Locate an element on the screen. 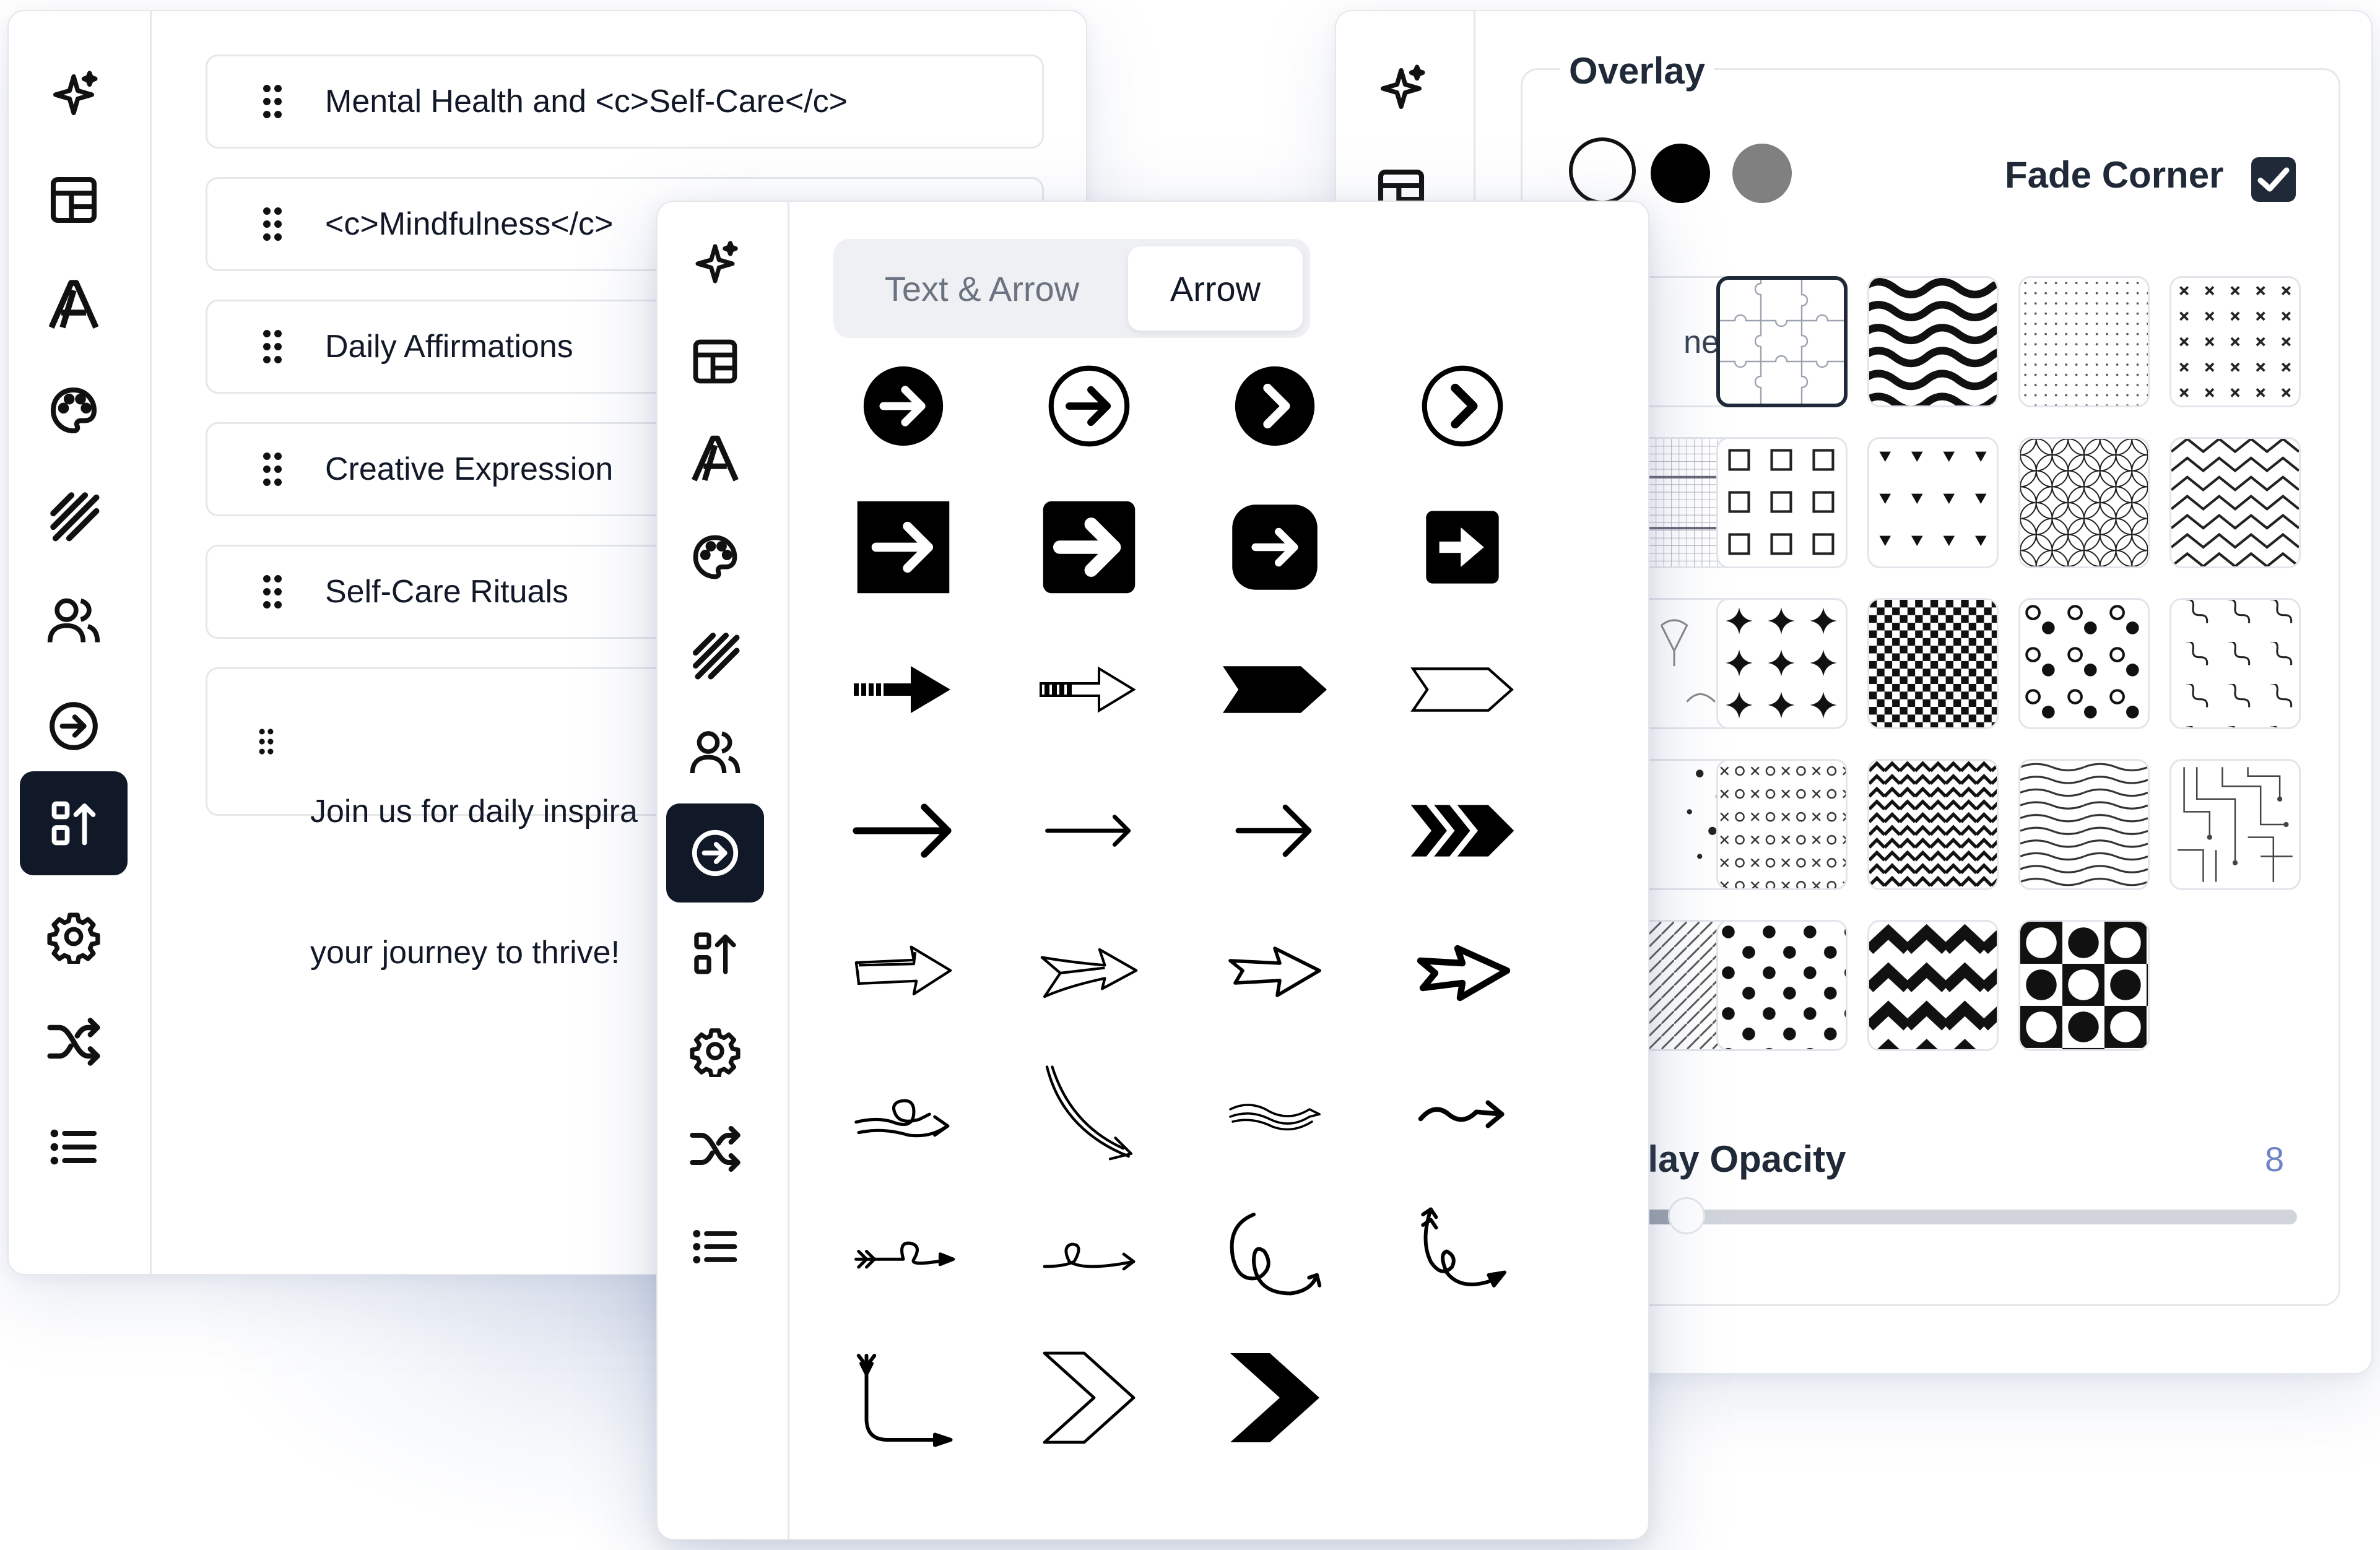 Image resolution: width=2380 pixels, height=1550 pixels. dashed-tail-outline-arrow is located at coordinates (1089, 689).